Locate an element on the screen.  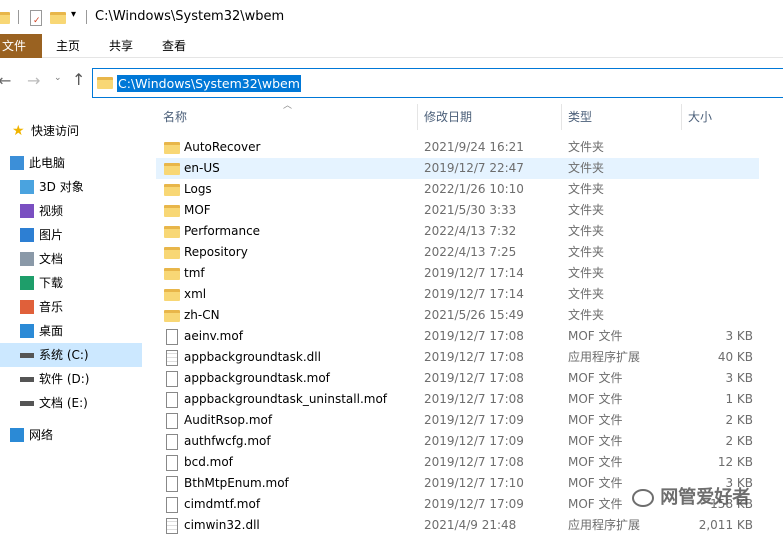
file-row: aeinv.mof 2019/12/7 17:08 MOF 文件 3 KB is located at coordinates (457, 336).